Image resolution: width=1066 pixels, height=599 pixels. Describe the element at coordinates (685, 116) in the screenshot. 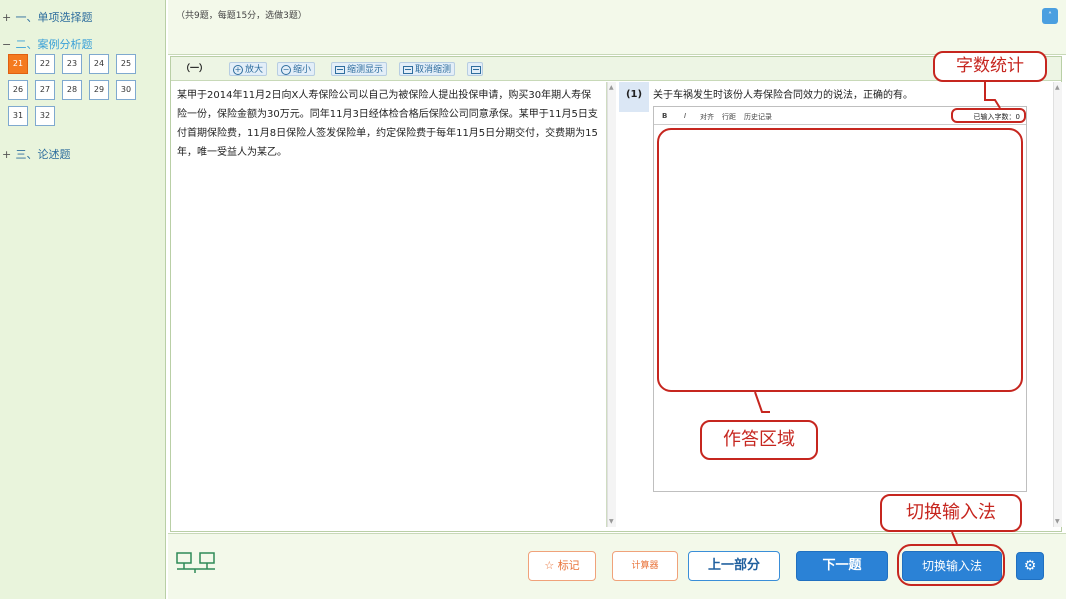

I see `italic-button: I` at that location.